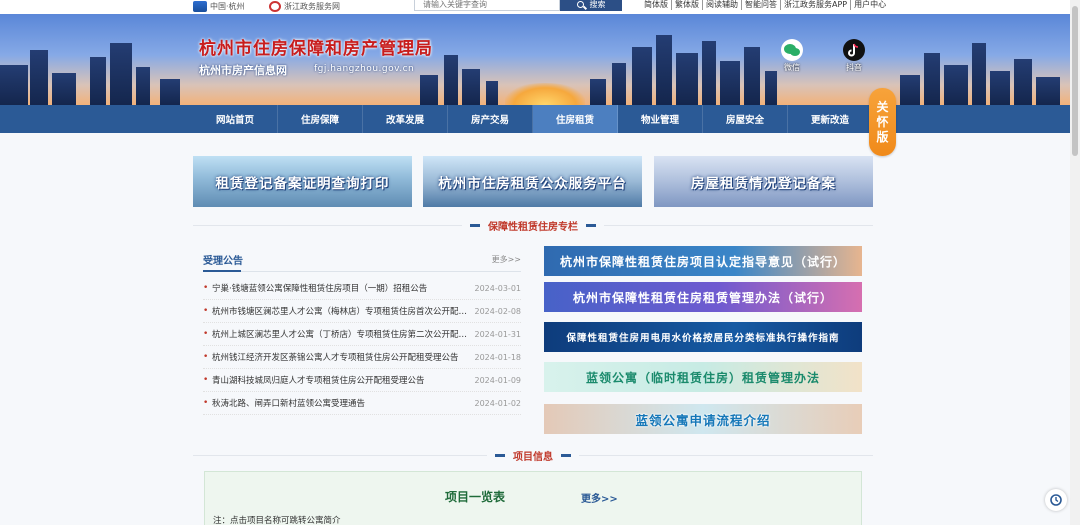 Image resolution: width=1080 pixels, height=525 pixels. I want to click on rental-registration-filing-banner: 房屋租赁情况登记备案, so click(763, 181).